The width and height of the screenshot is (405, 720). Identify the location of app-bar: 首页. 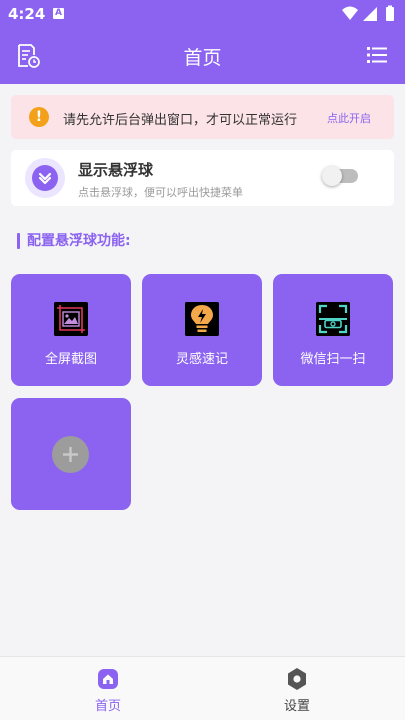
(202, 56).